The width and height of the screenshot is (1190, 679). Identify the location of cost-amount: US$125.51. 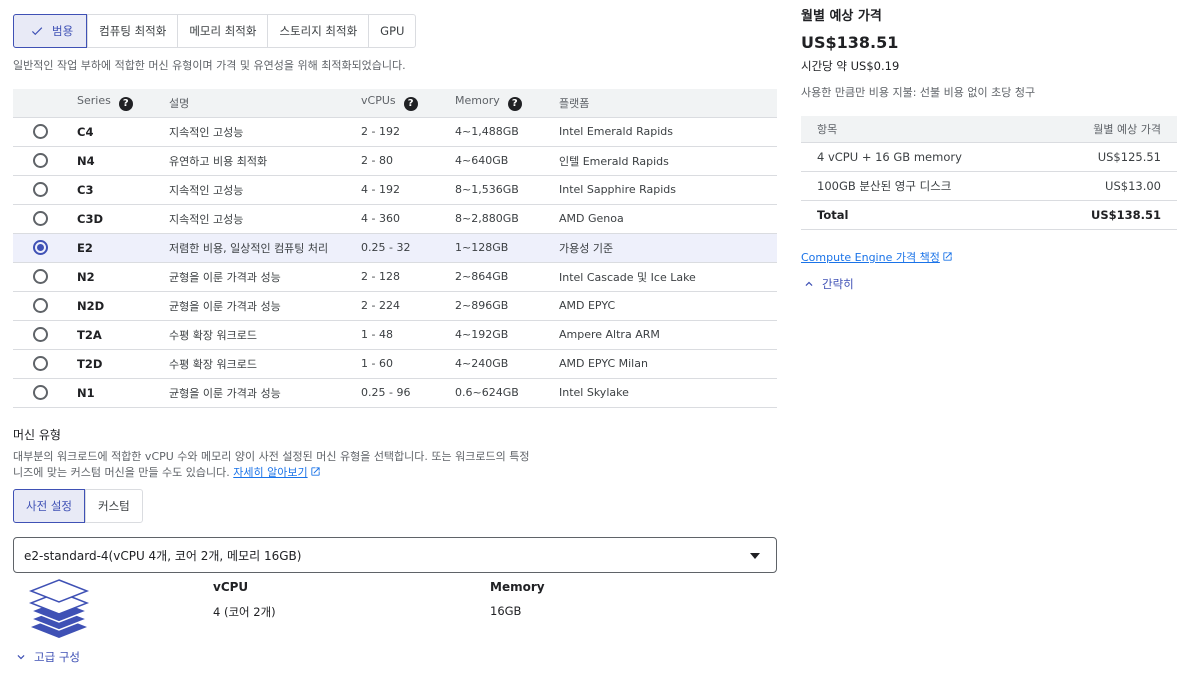
(1108, 157).